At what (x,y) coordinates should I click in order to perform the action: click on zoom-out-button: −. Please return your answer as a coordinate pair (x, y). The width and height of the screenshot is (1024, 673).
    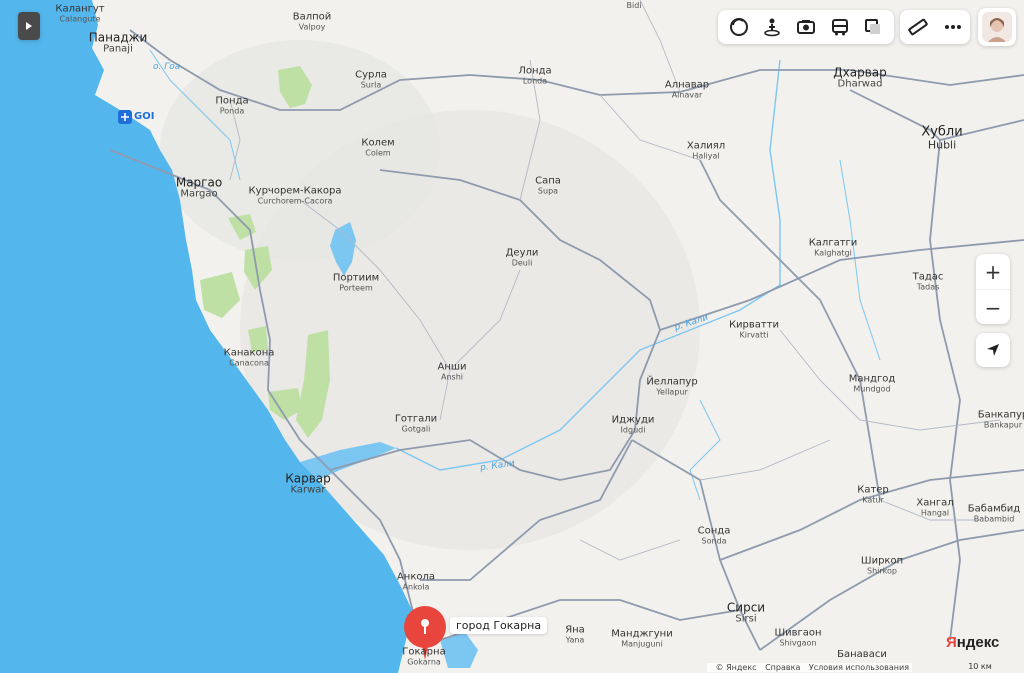
    Looking at the image, I should click on (993, 307).